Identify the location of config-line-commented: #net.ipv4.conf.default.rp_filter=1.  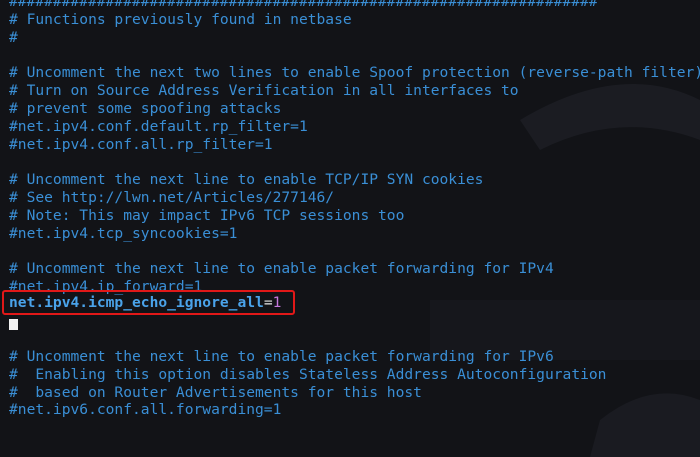
(158, 126).